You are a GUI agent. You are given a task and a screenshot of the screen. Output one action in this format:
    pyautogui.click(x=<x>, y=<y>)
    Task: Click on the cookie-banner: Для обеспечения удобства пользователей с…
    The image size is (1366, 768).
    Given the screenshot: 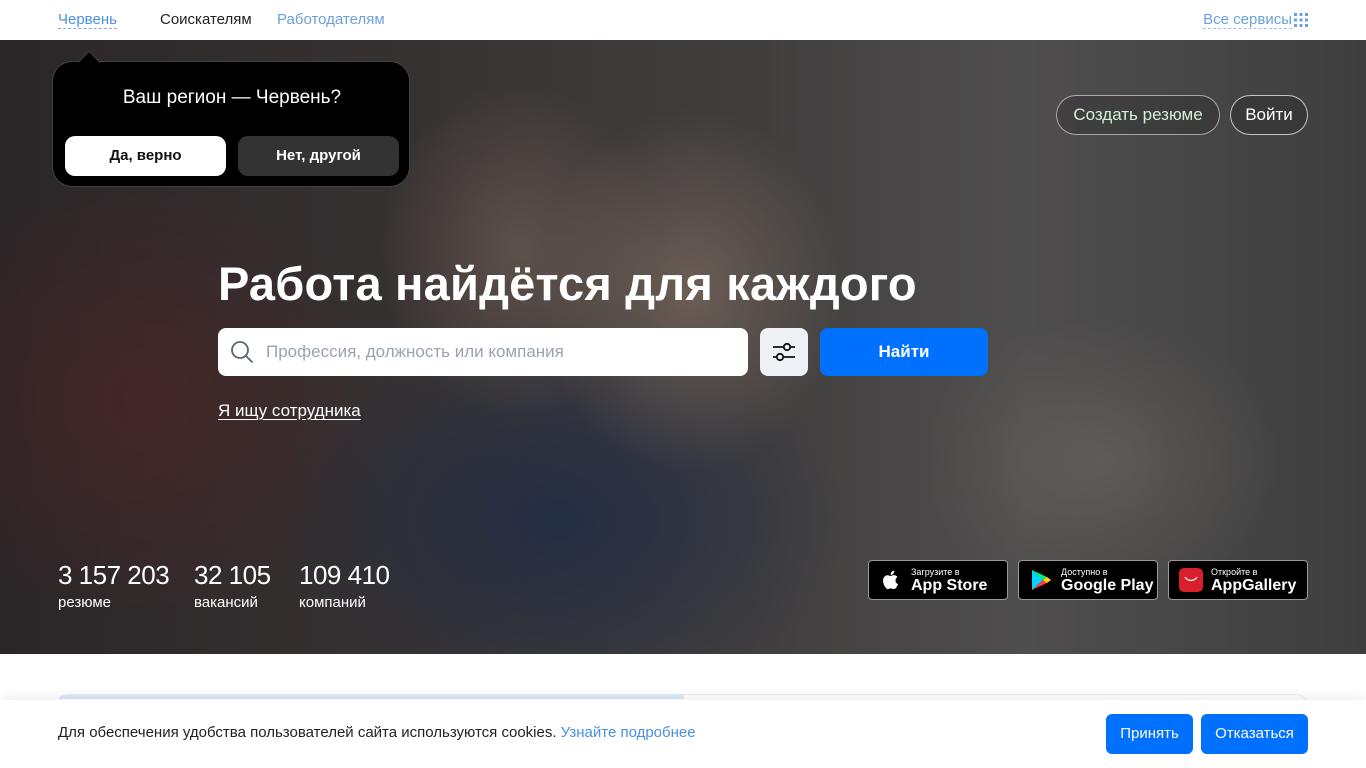 What is the action you would take?
    pyautogui.click(x=683, y=734)
    